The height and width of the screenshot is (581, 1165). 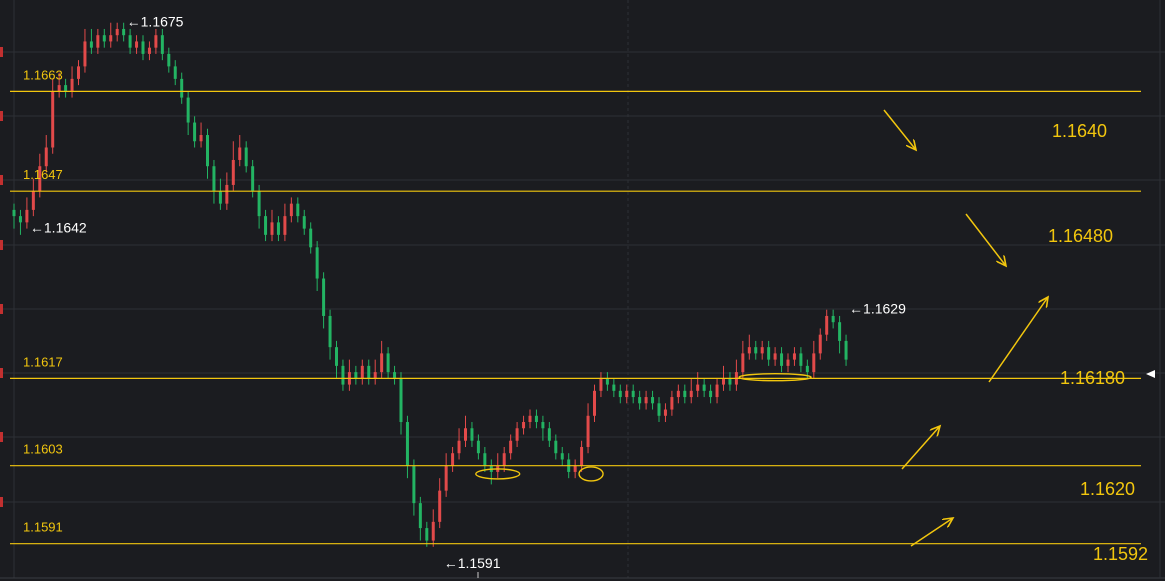 I want to click on level-label: 1.1603, so click(x=43, y=449).